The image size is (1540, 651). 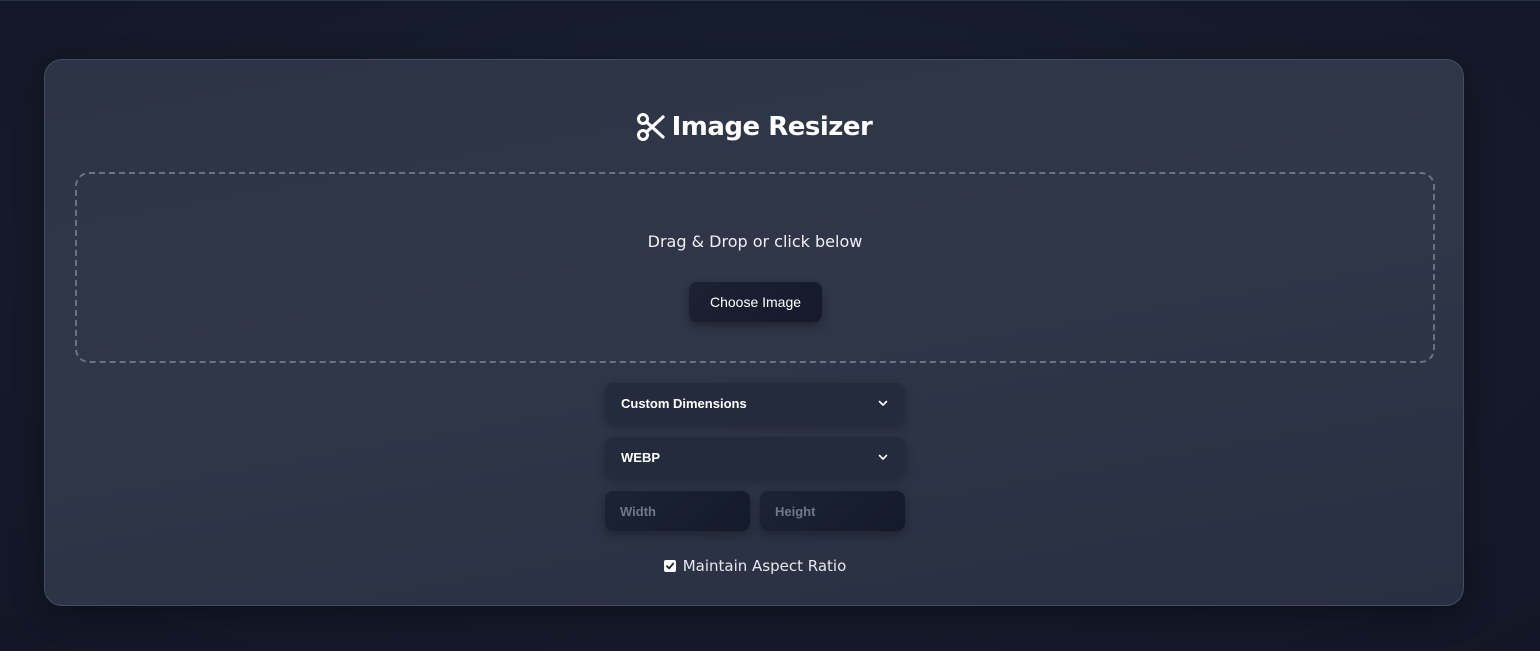 I want to click on aspect-ratio-option: Maintain Aspect Ratio, so click(x=754, y=566).